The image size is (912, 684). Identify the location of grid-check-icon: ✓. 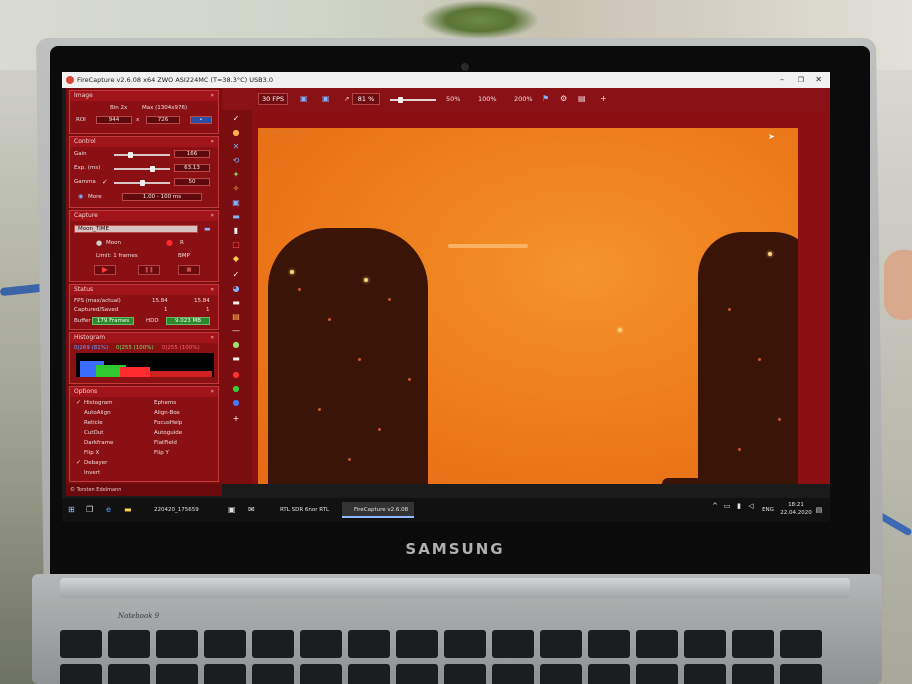
(236, 275).